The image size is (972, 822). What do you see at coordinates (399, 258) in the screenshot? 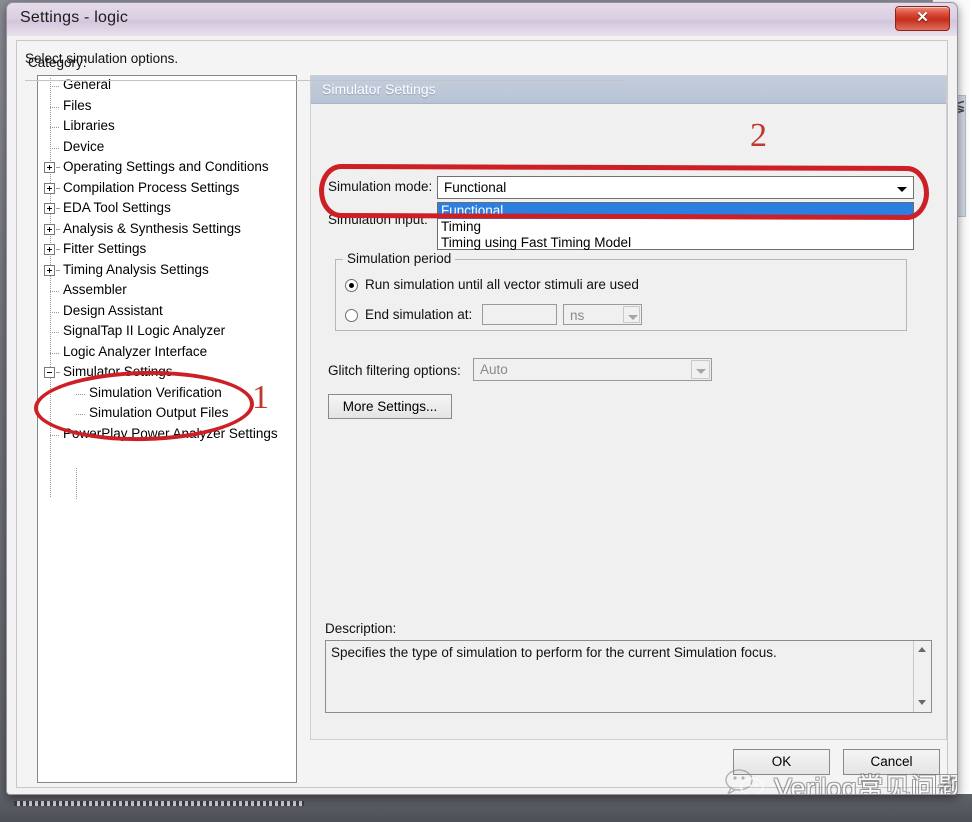
I see `simulation-period-legend: Simulation period` at bounding box center [399, 258].